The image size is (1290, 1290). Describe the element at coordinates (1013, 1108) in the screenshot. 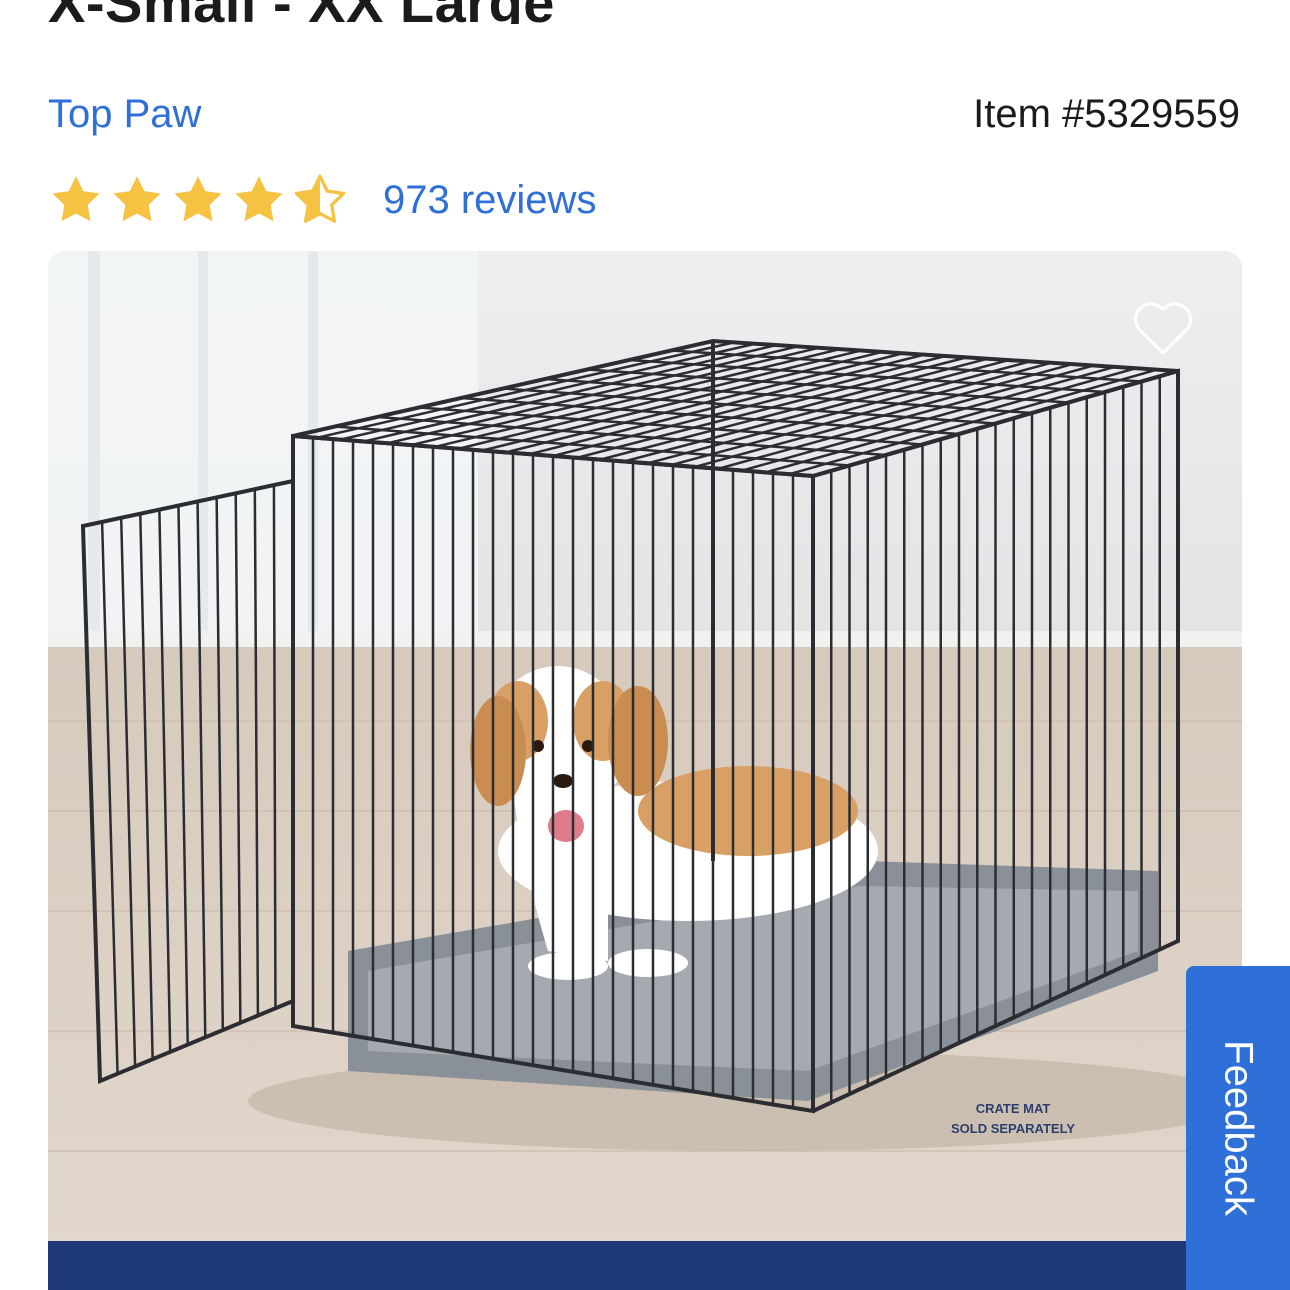

I see `image-caption-line1: CRATE MAT` at that location.